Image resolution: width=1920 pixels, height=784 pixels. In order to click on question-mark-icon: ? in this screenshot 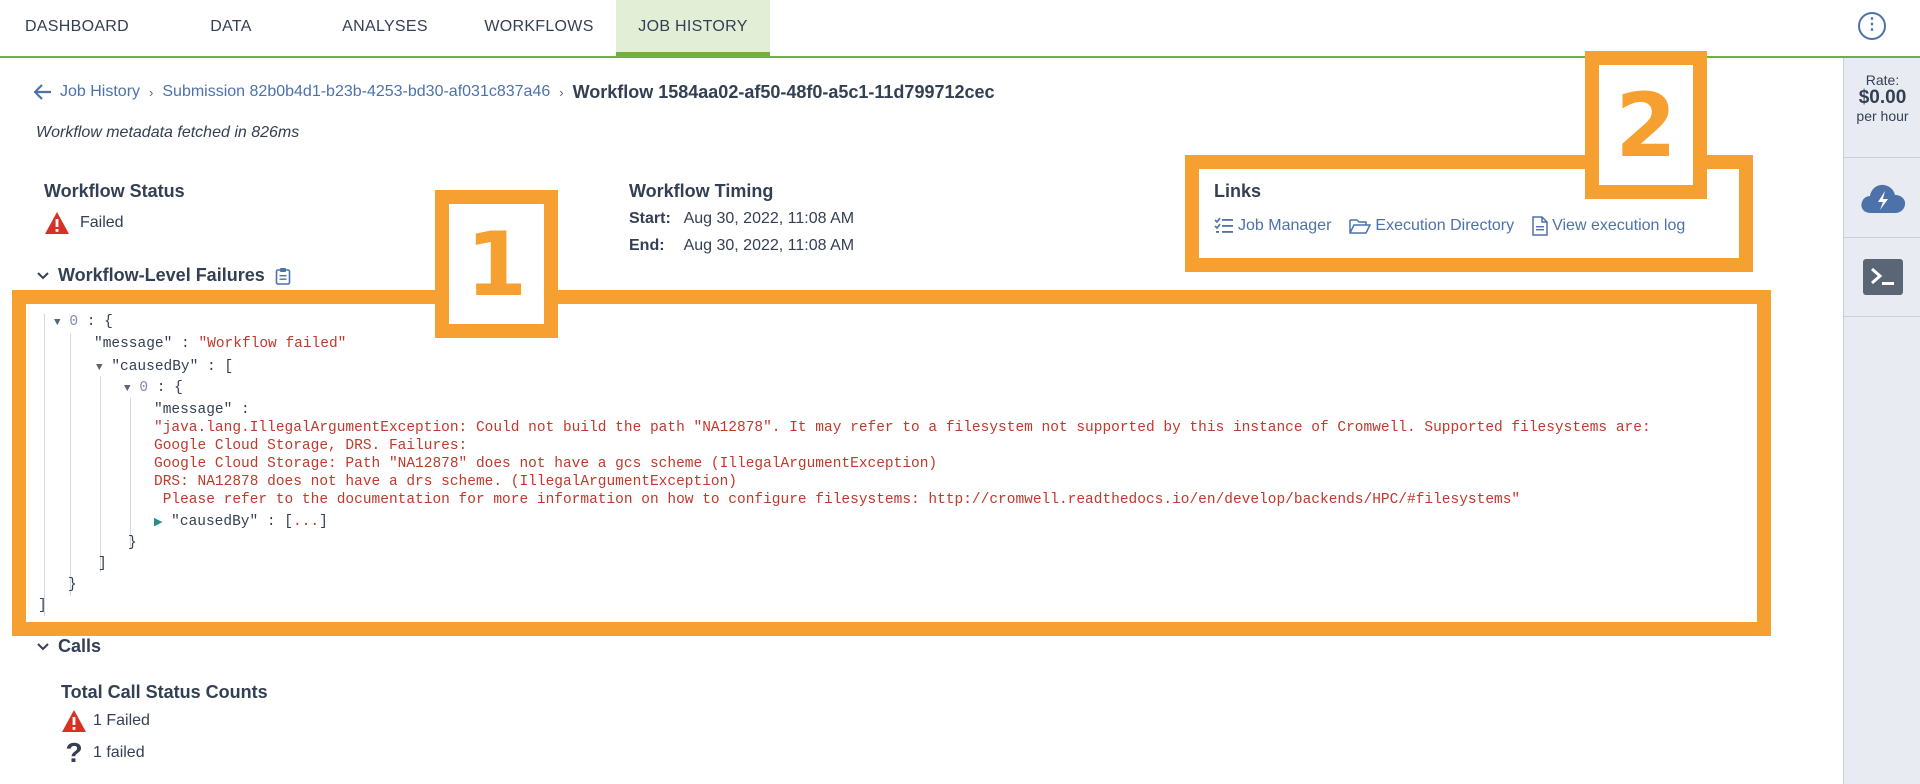, I will do `click(74, 752)`.